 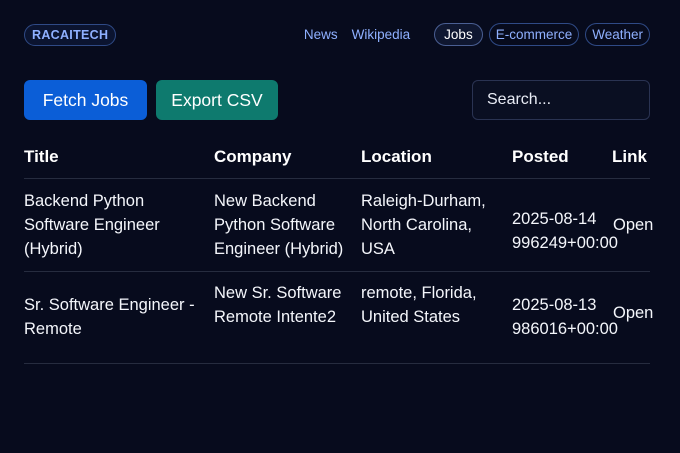 I want to click on posted-time: 986016+00:00, so click(x=565, y=329).